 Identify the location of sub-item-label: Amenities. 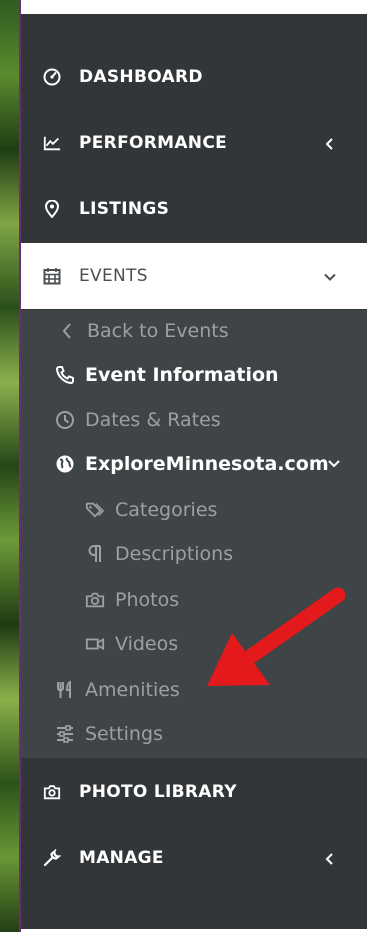
(132, 690).